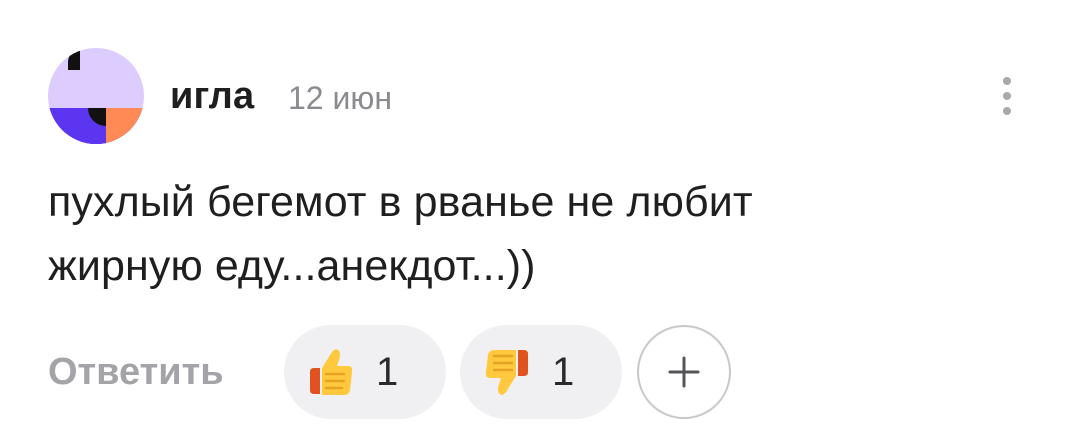 This screenshot has width=1079, height=446. I want to click on plus-icon, so click(684, 372).